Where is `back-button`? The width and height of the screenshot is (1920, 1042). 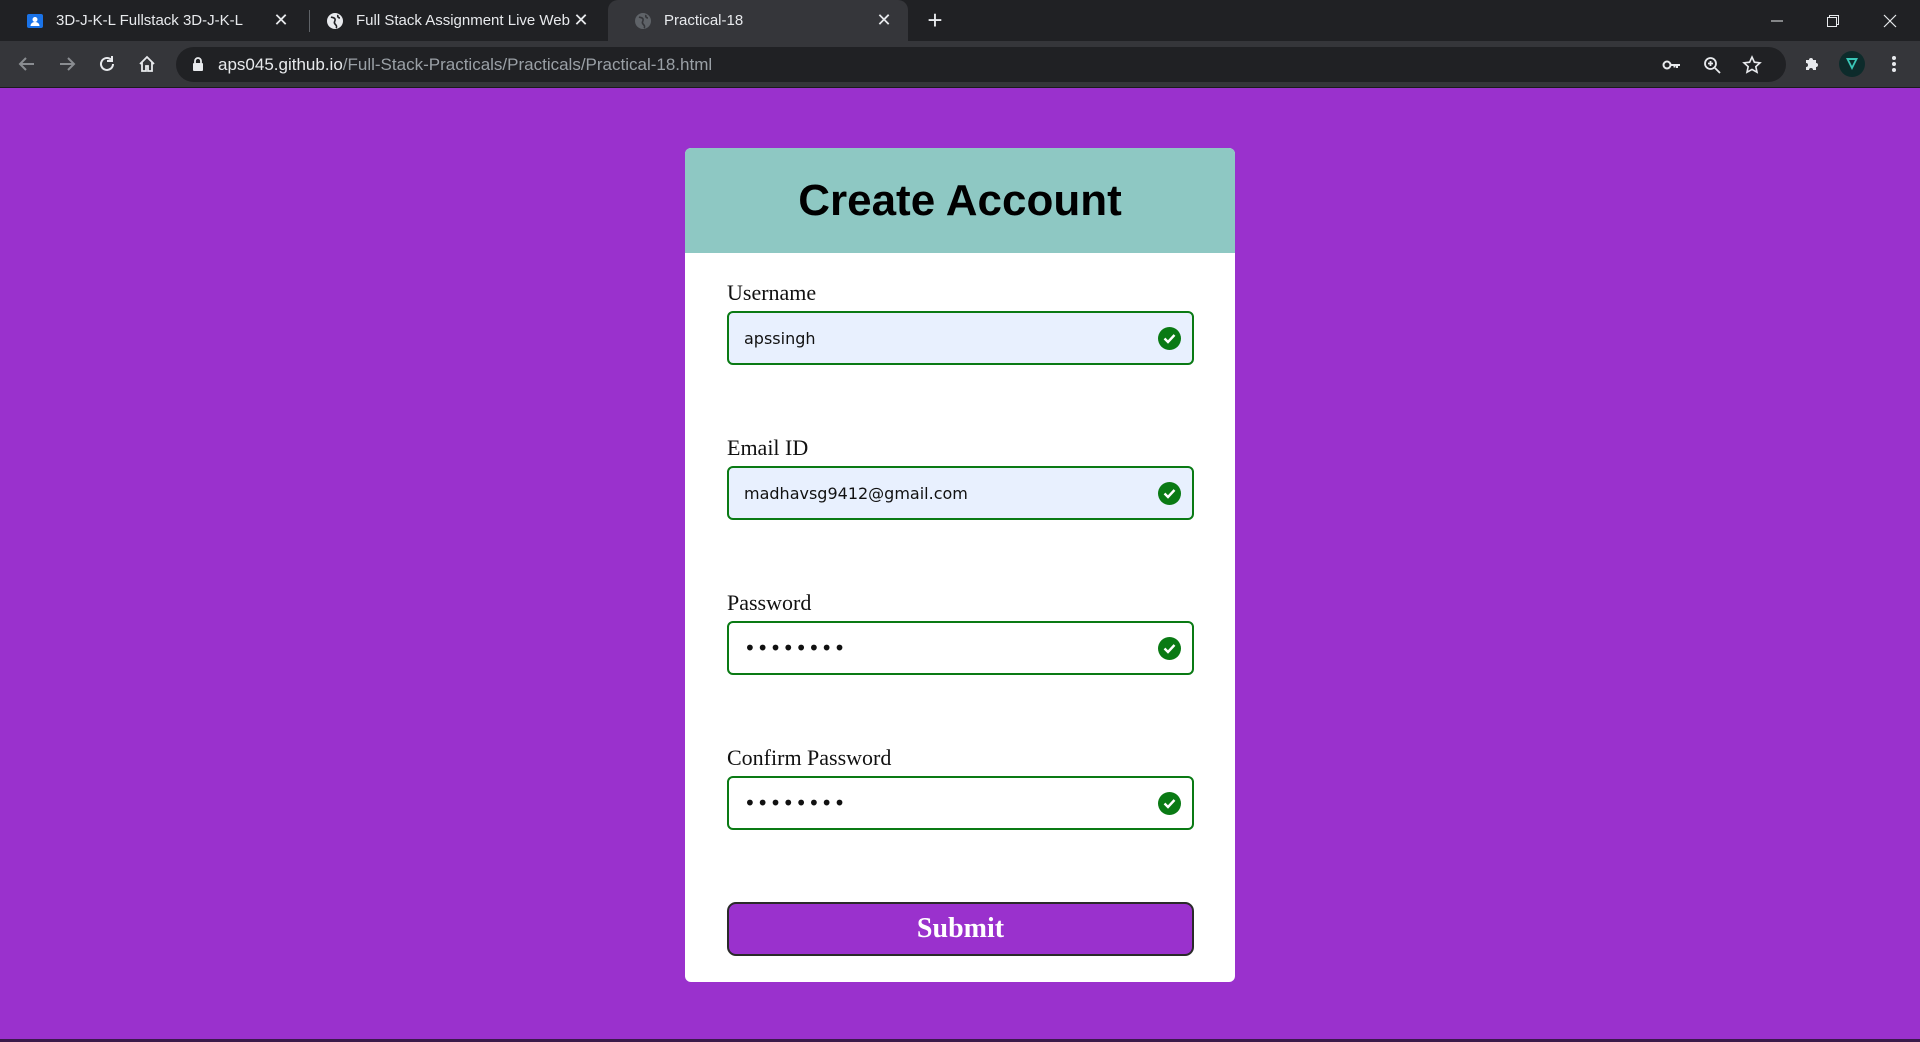
back-button is located at coordinates (27, 64).